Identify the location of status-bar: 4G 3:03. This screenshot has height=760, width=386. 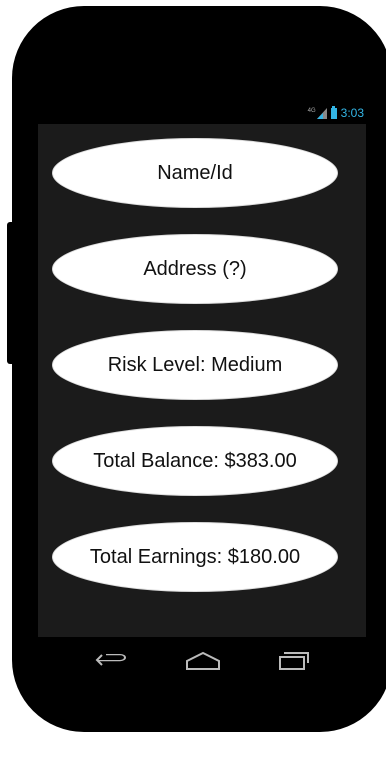
(202, 113).